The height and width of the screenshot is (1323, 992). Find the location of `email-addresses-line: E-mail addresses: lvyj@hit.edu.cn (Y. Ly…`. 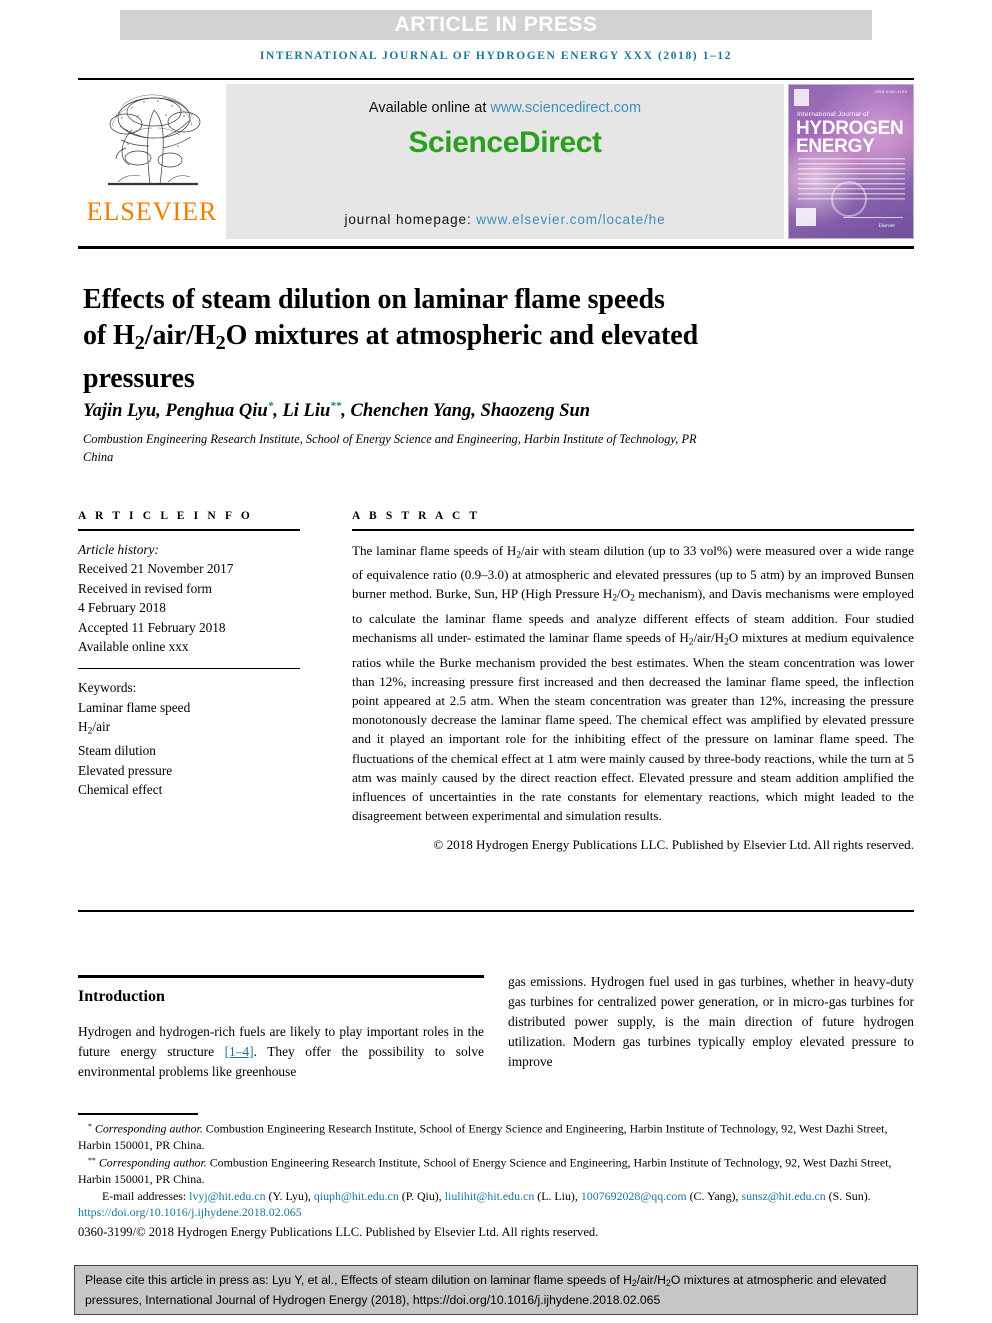

email-addresses-line: E-mail addresses: lvyj@hit.edu.cn (Y. Ly… is located at coordinates (496, 1196).